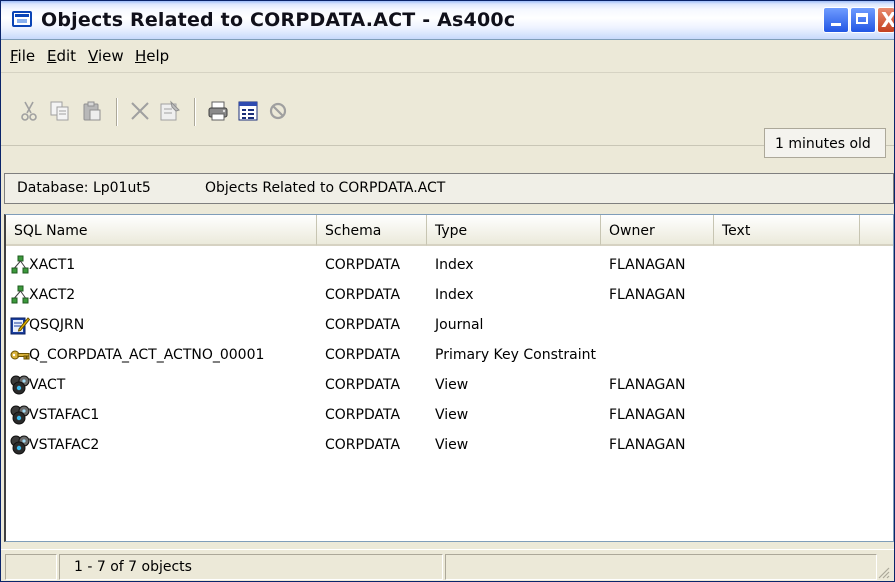 The image size is (895, 582). What do you see at coordinates (372, 230) in the screenshot?
I see `column-header-schema: Schema` at bounding box center [372, 230].